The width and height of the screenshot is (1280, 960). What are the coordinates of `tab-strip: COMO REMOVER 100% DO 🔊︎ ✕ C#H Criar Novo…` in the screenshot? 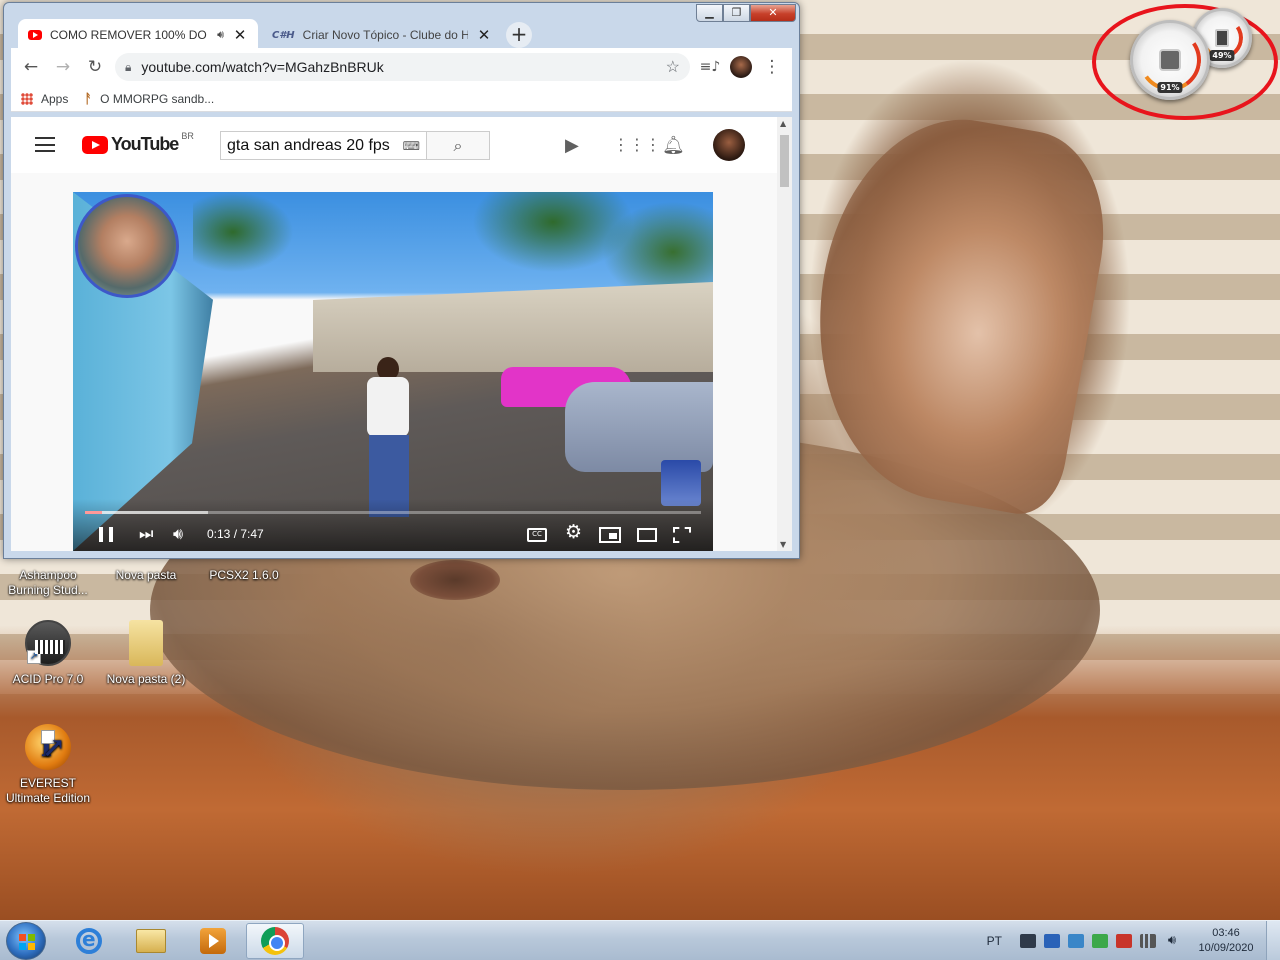 It's located at (403, 35).